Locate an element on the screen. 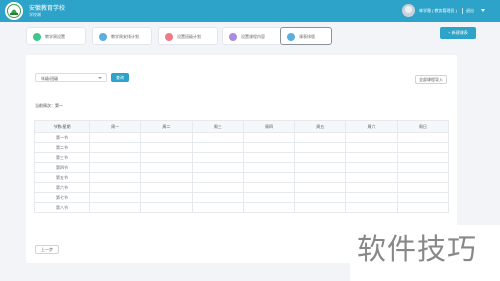 Image resolution: width=500 pixels, height=281 pixels. table-row: 第三节 is located at coordinates (242, 157).